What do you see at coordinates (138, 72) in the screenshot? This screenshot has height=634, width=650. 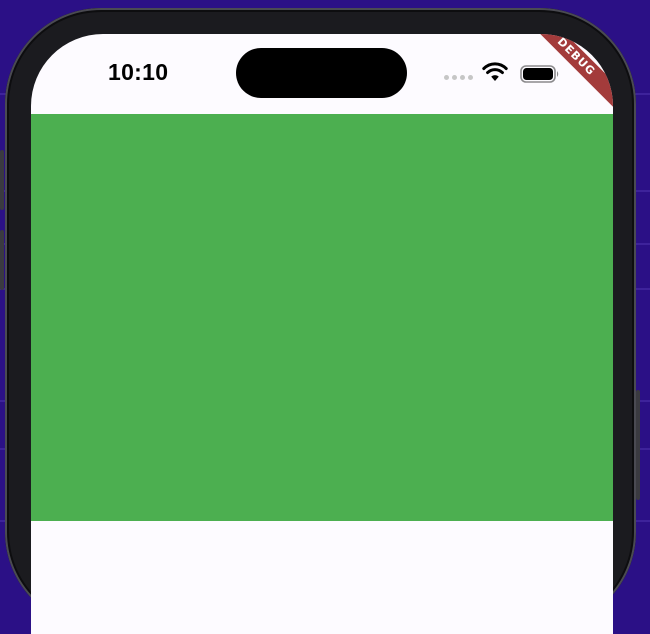 I see `status-bar-time: 10:10` at bounding box center [138, 72].